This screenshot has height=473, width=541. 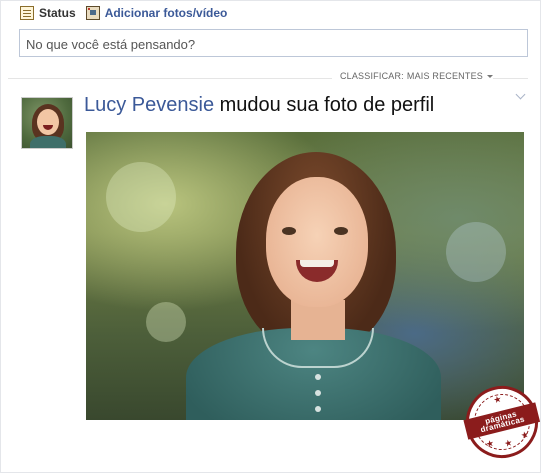 I want to click on avatar-dress, so click(x=48, y=142).